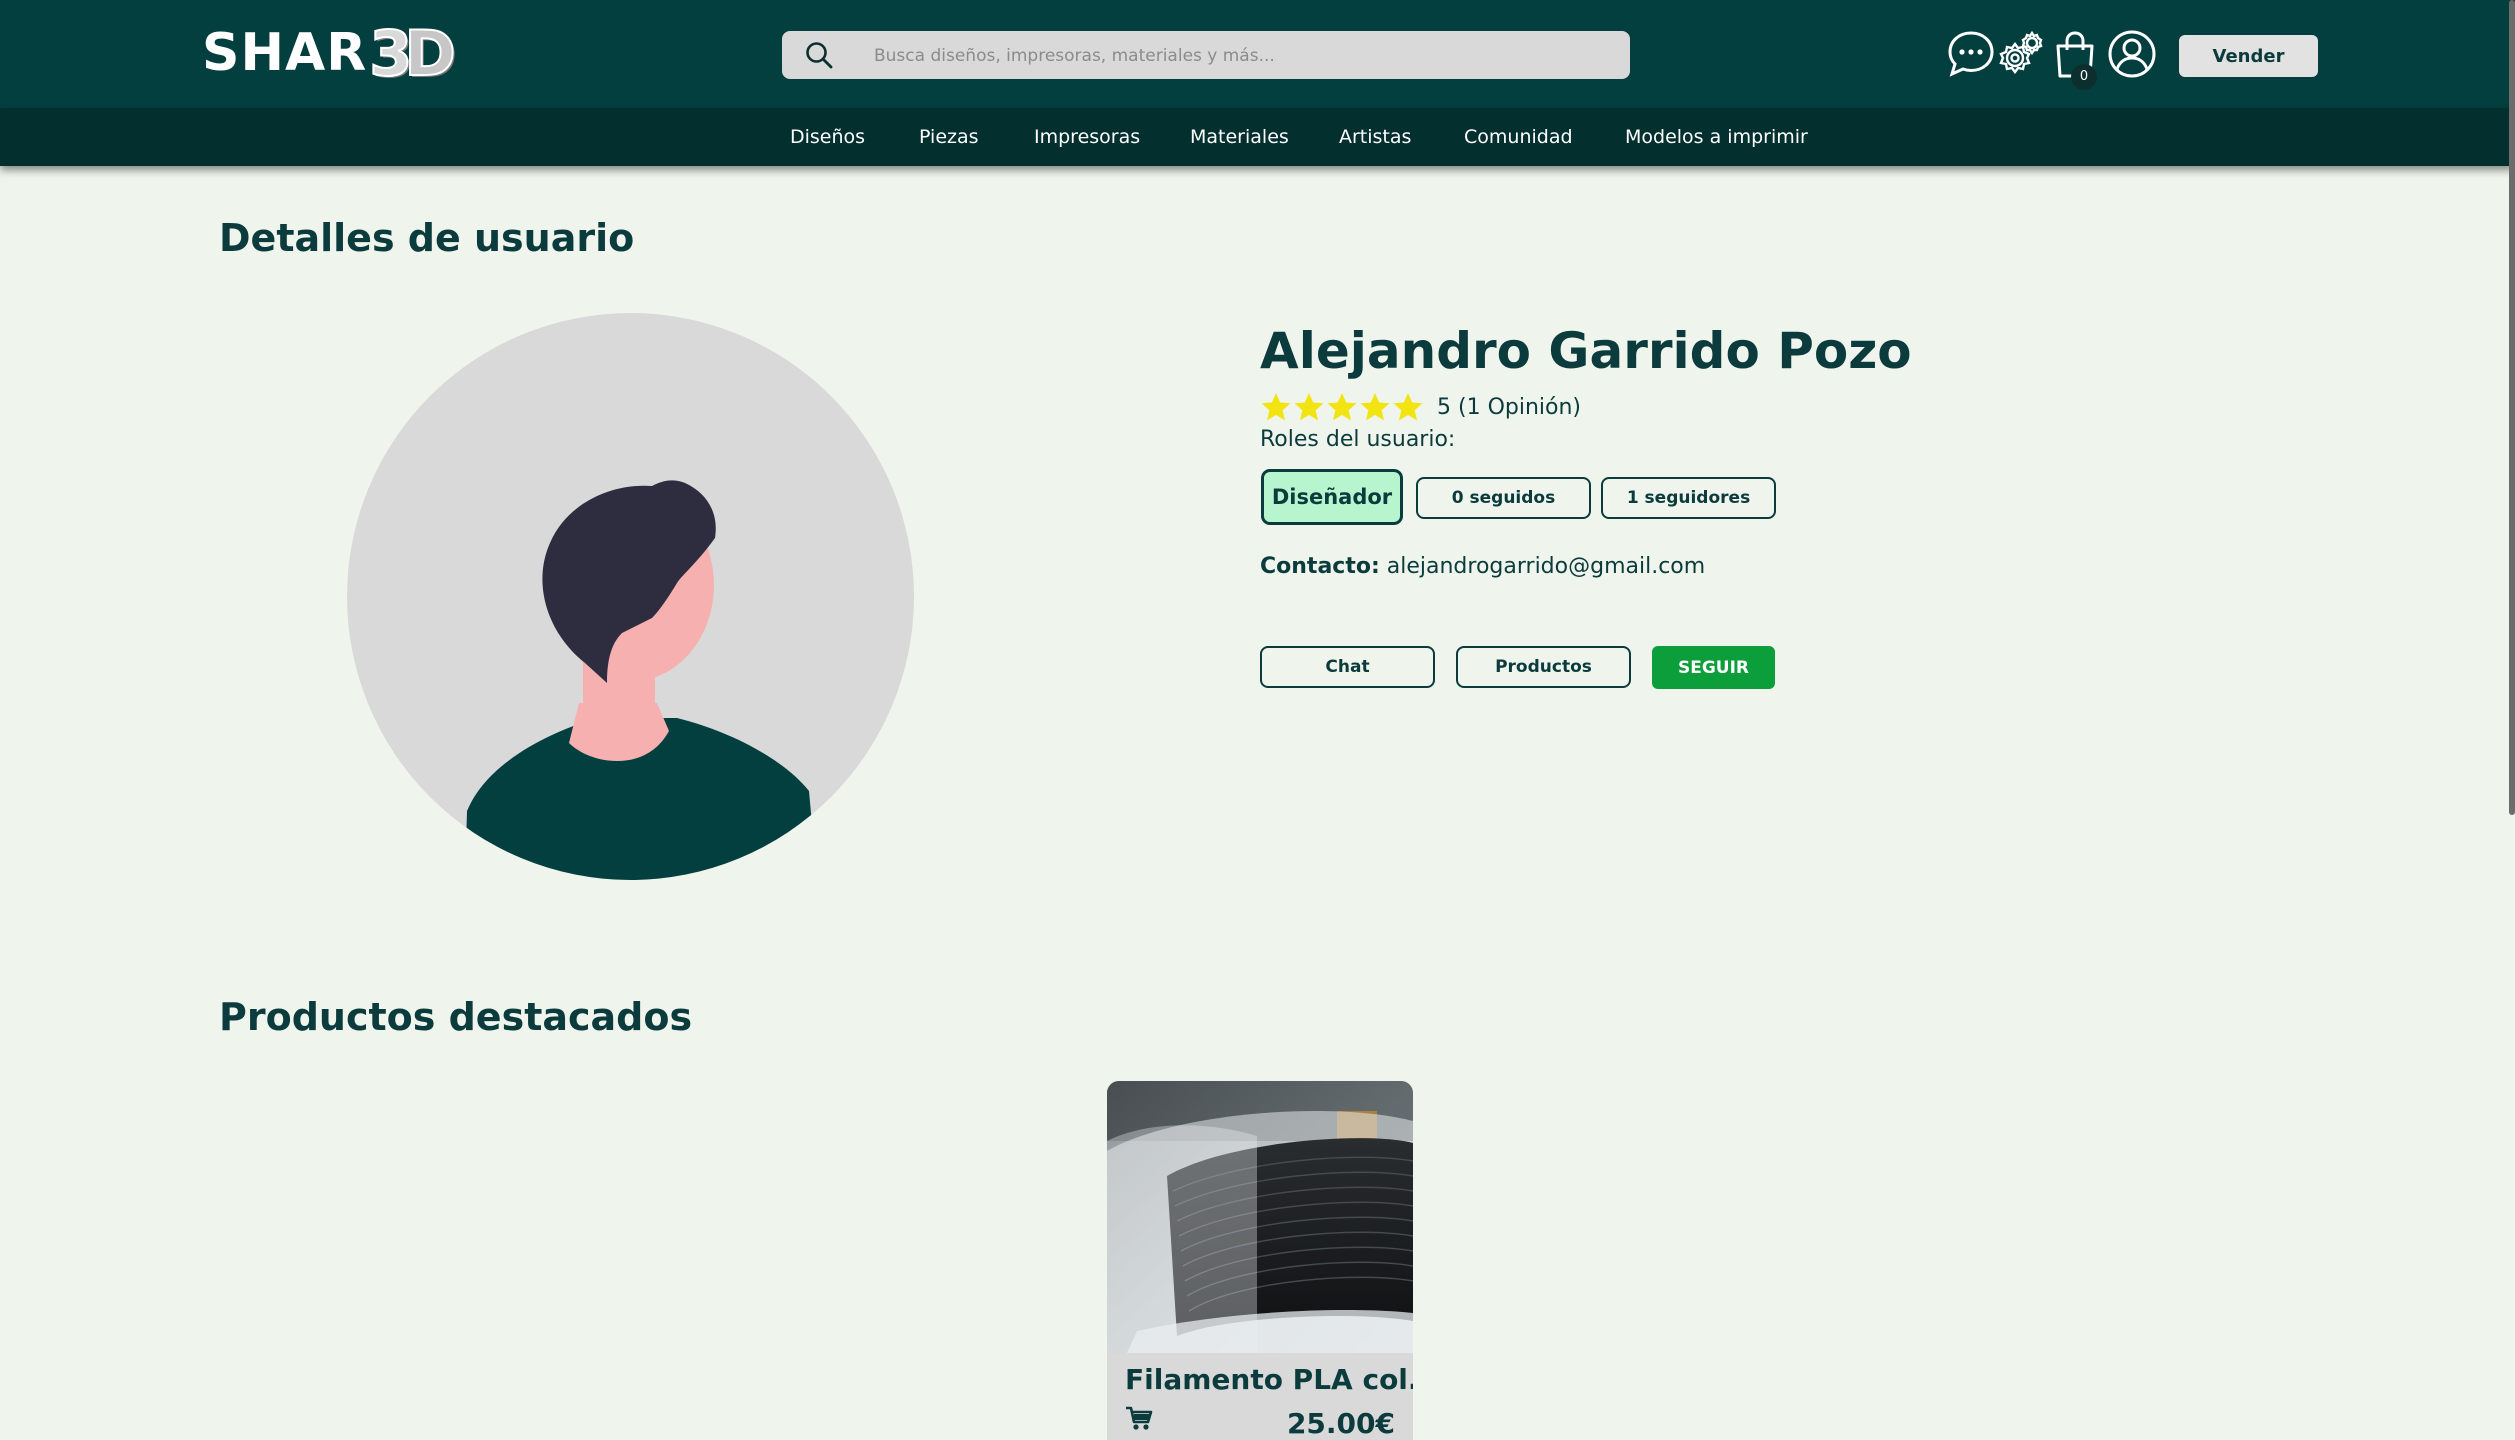 The height and width of the screenshot is (1440, 2515). Describe the element at coordinates (1320, 566) in the screenshot. I see `contact-label: Contacto:` at that location.